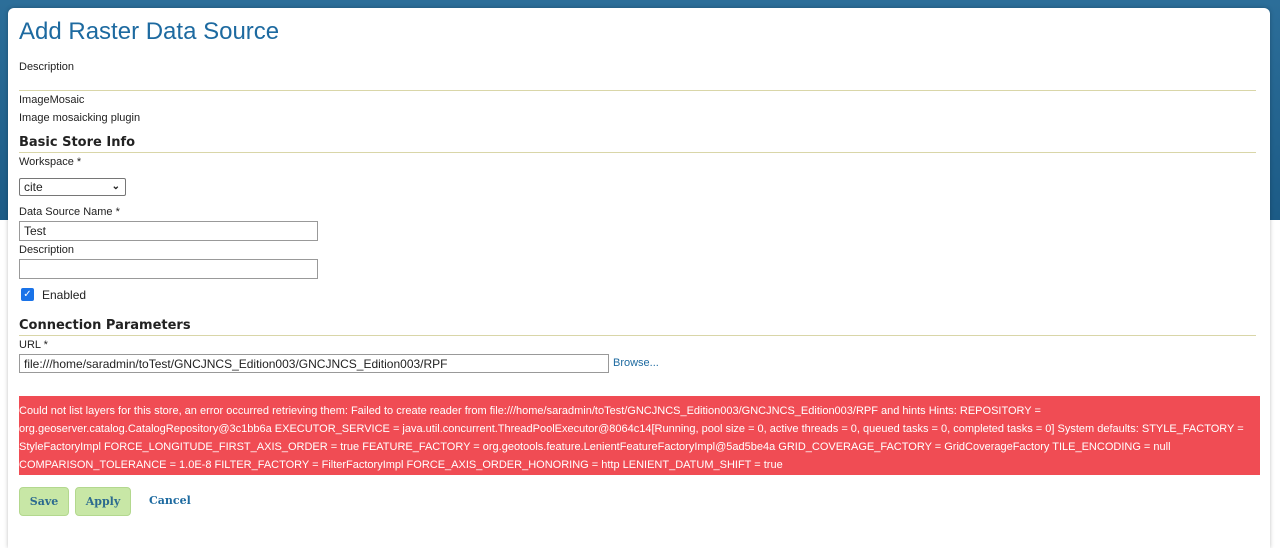  I want to click on url-label: URL *, so click(33, 345).